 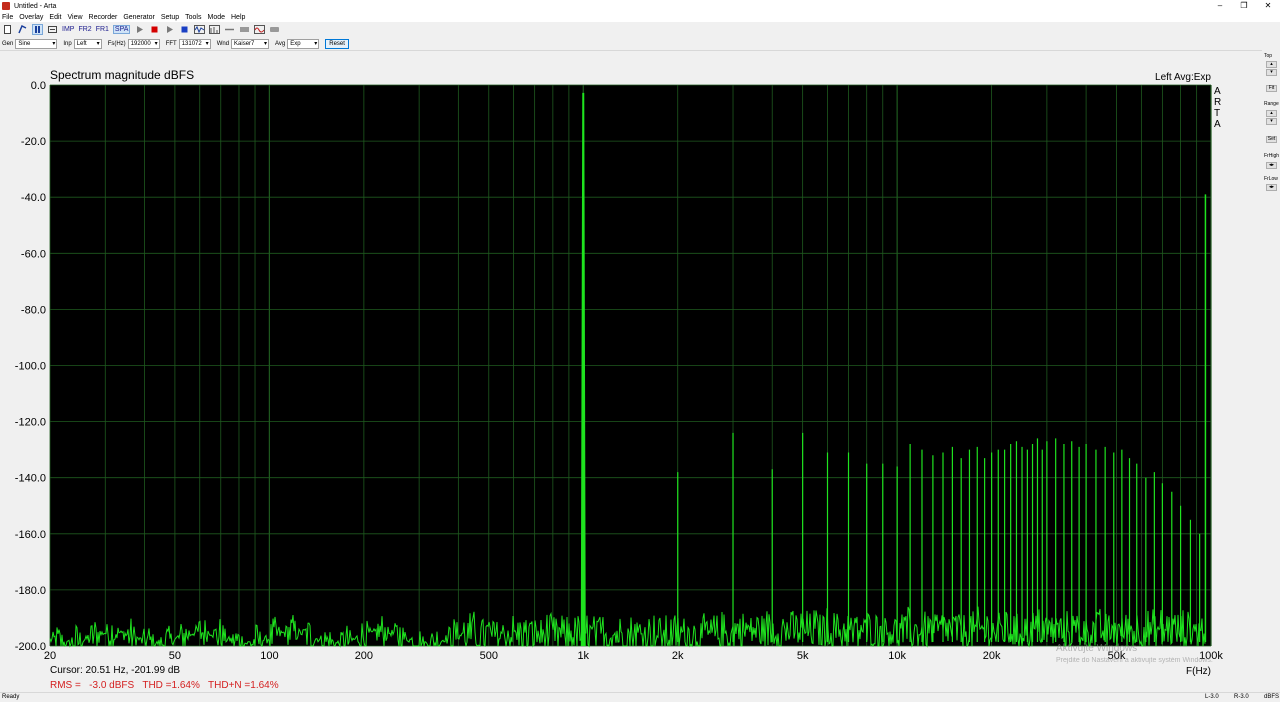 I want to click on open-file-icon, so click(x=22, y=29).